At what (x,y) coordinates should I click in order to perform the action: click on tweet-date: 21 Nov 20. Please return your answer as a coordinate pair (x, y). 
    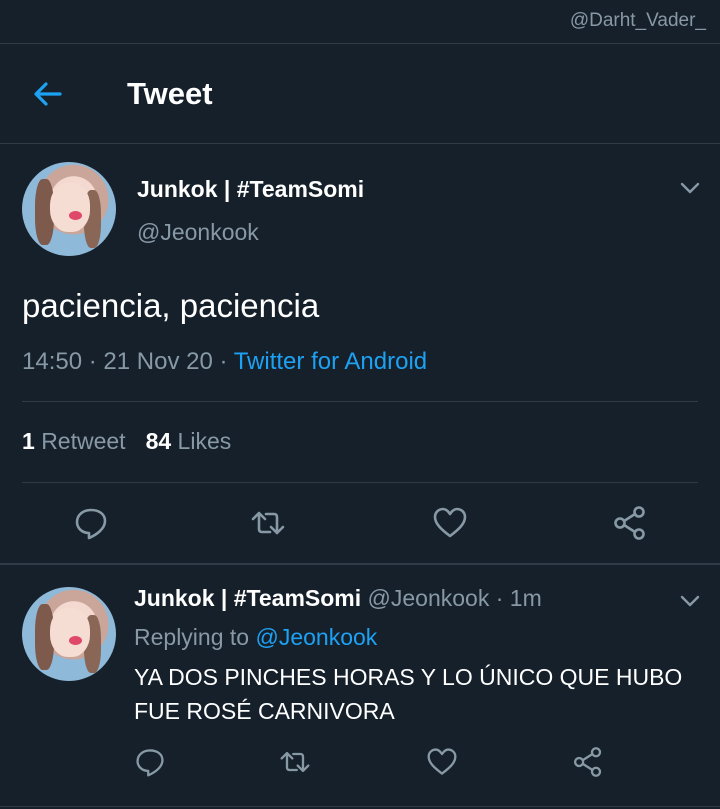
    Looking at the image, I should click on (158, 361).